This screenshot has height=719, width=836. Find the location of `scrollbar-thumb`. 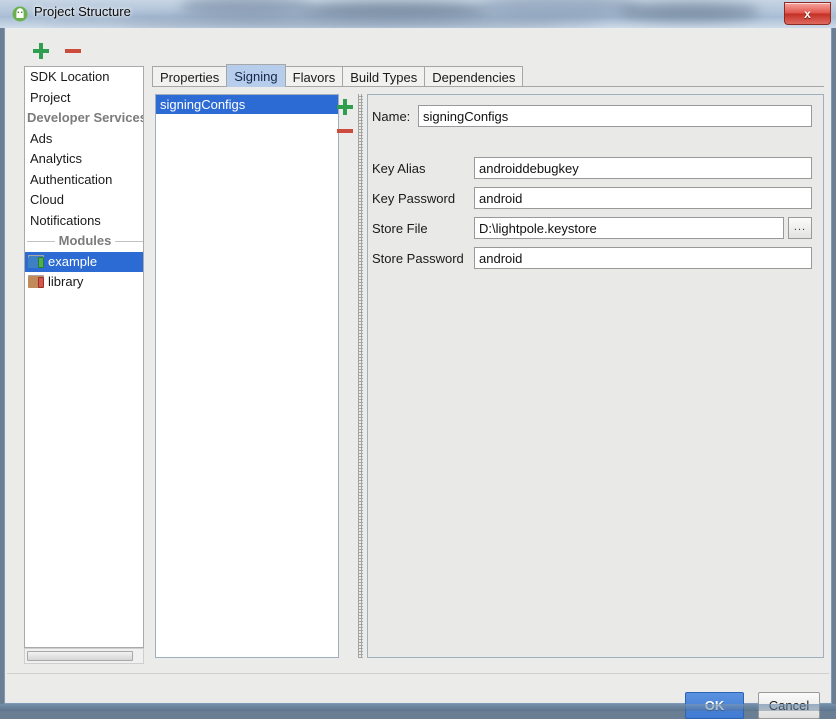

scrollbar-thumb is located at coordinates (80, 656).